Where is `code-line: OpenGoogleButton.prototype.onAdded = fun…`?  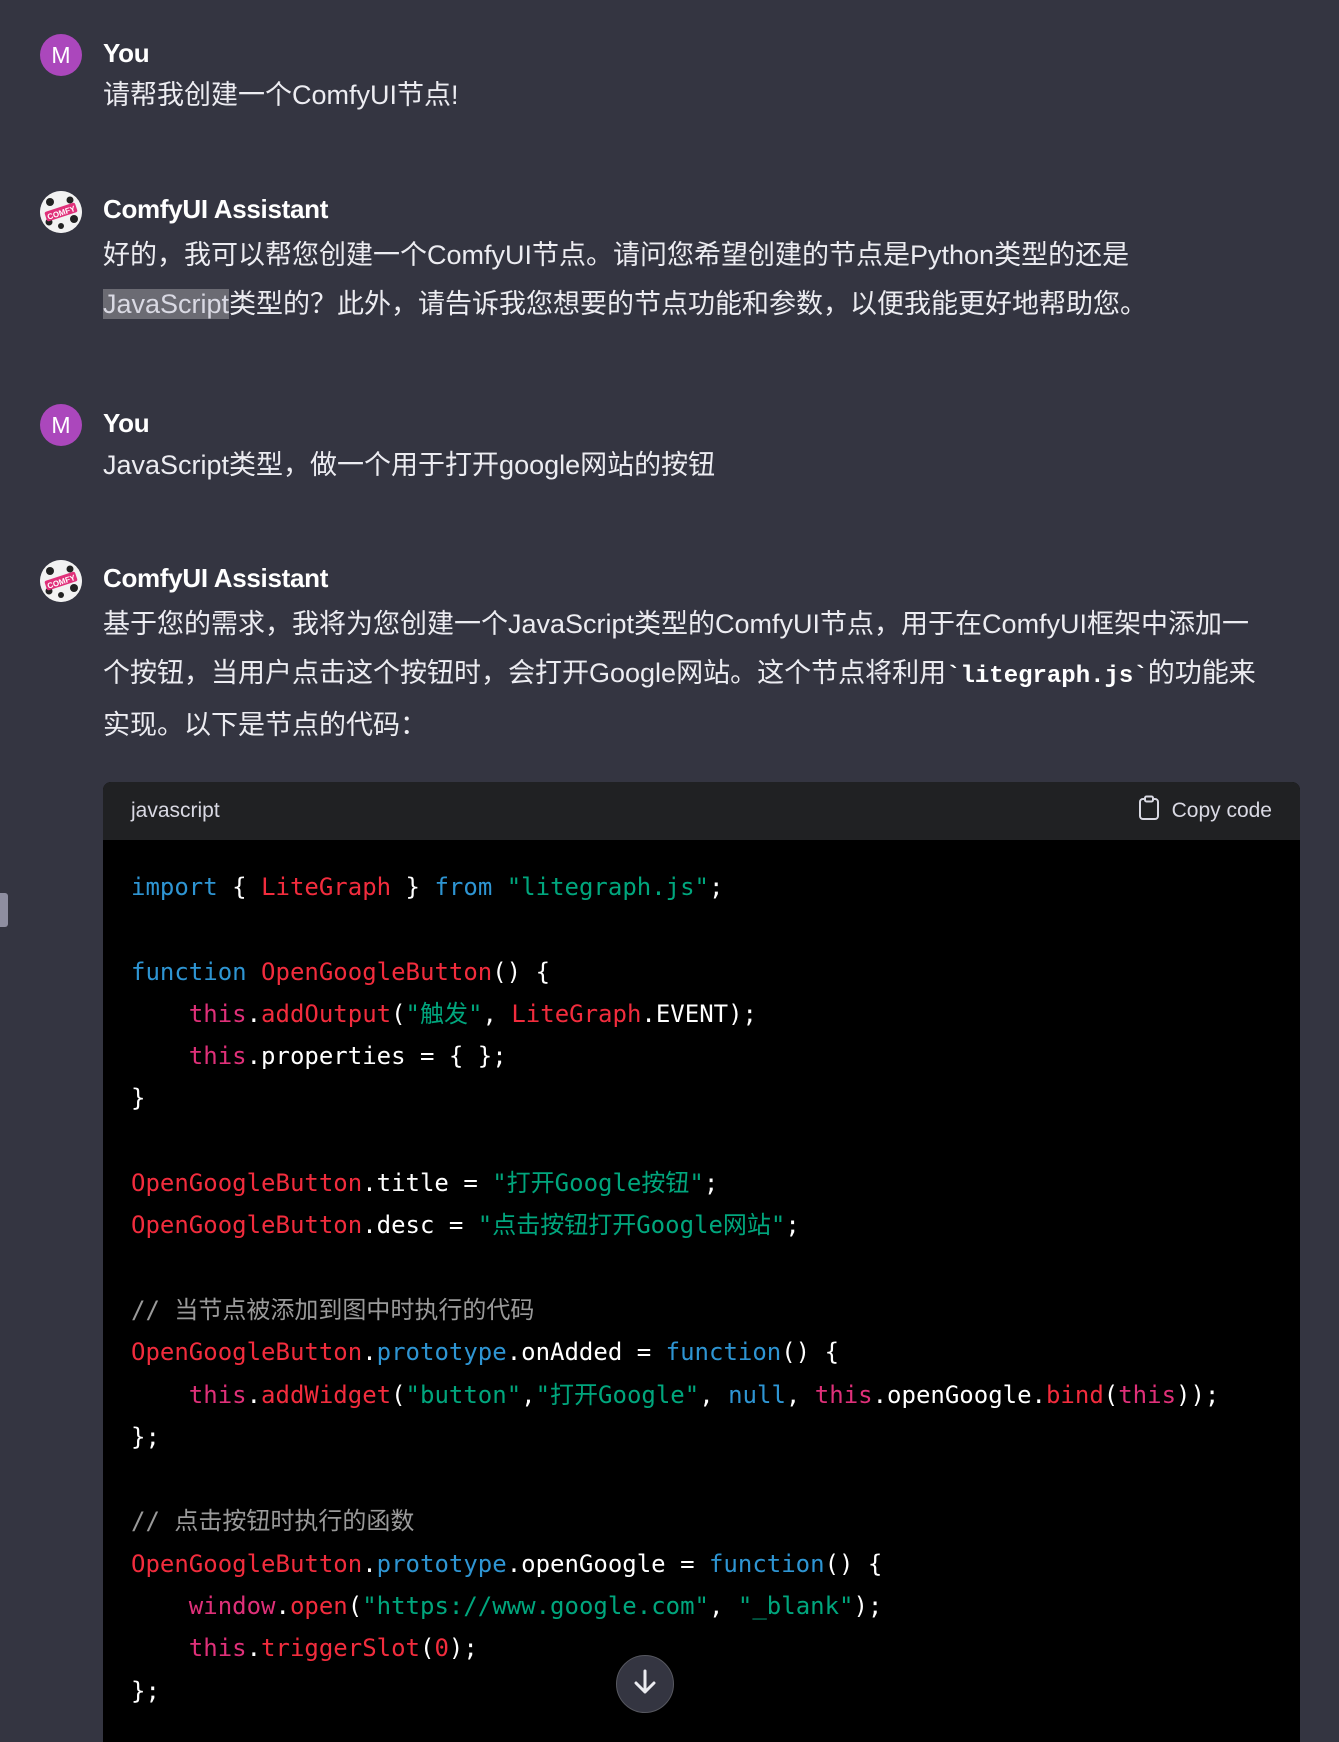
code-line: OpenGoogleButton.prototype.onAdded = fun… is located at coordinates (485, 1352).